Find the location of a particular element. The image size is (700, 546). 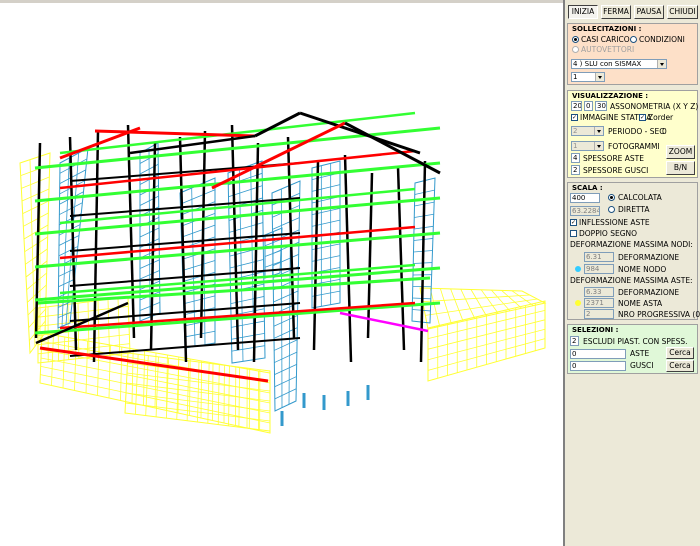

doppio-segno-checkbox is located at coordinates (573, 233).